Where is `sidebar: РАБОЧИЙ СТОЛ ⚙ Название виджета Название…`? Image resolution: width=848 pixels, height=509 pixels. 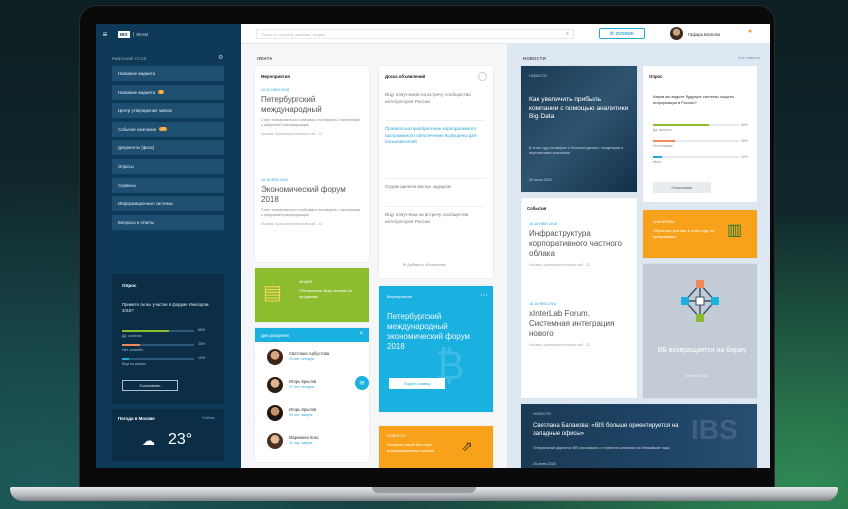
sidebar: РАБОЧИЙ СТОЛ ⚙ Название виджета Название… is located at coordinates (168, 256).